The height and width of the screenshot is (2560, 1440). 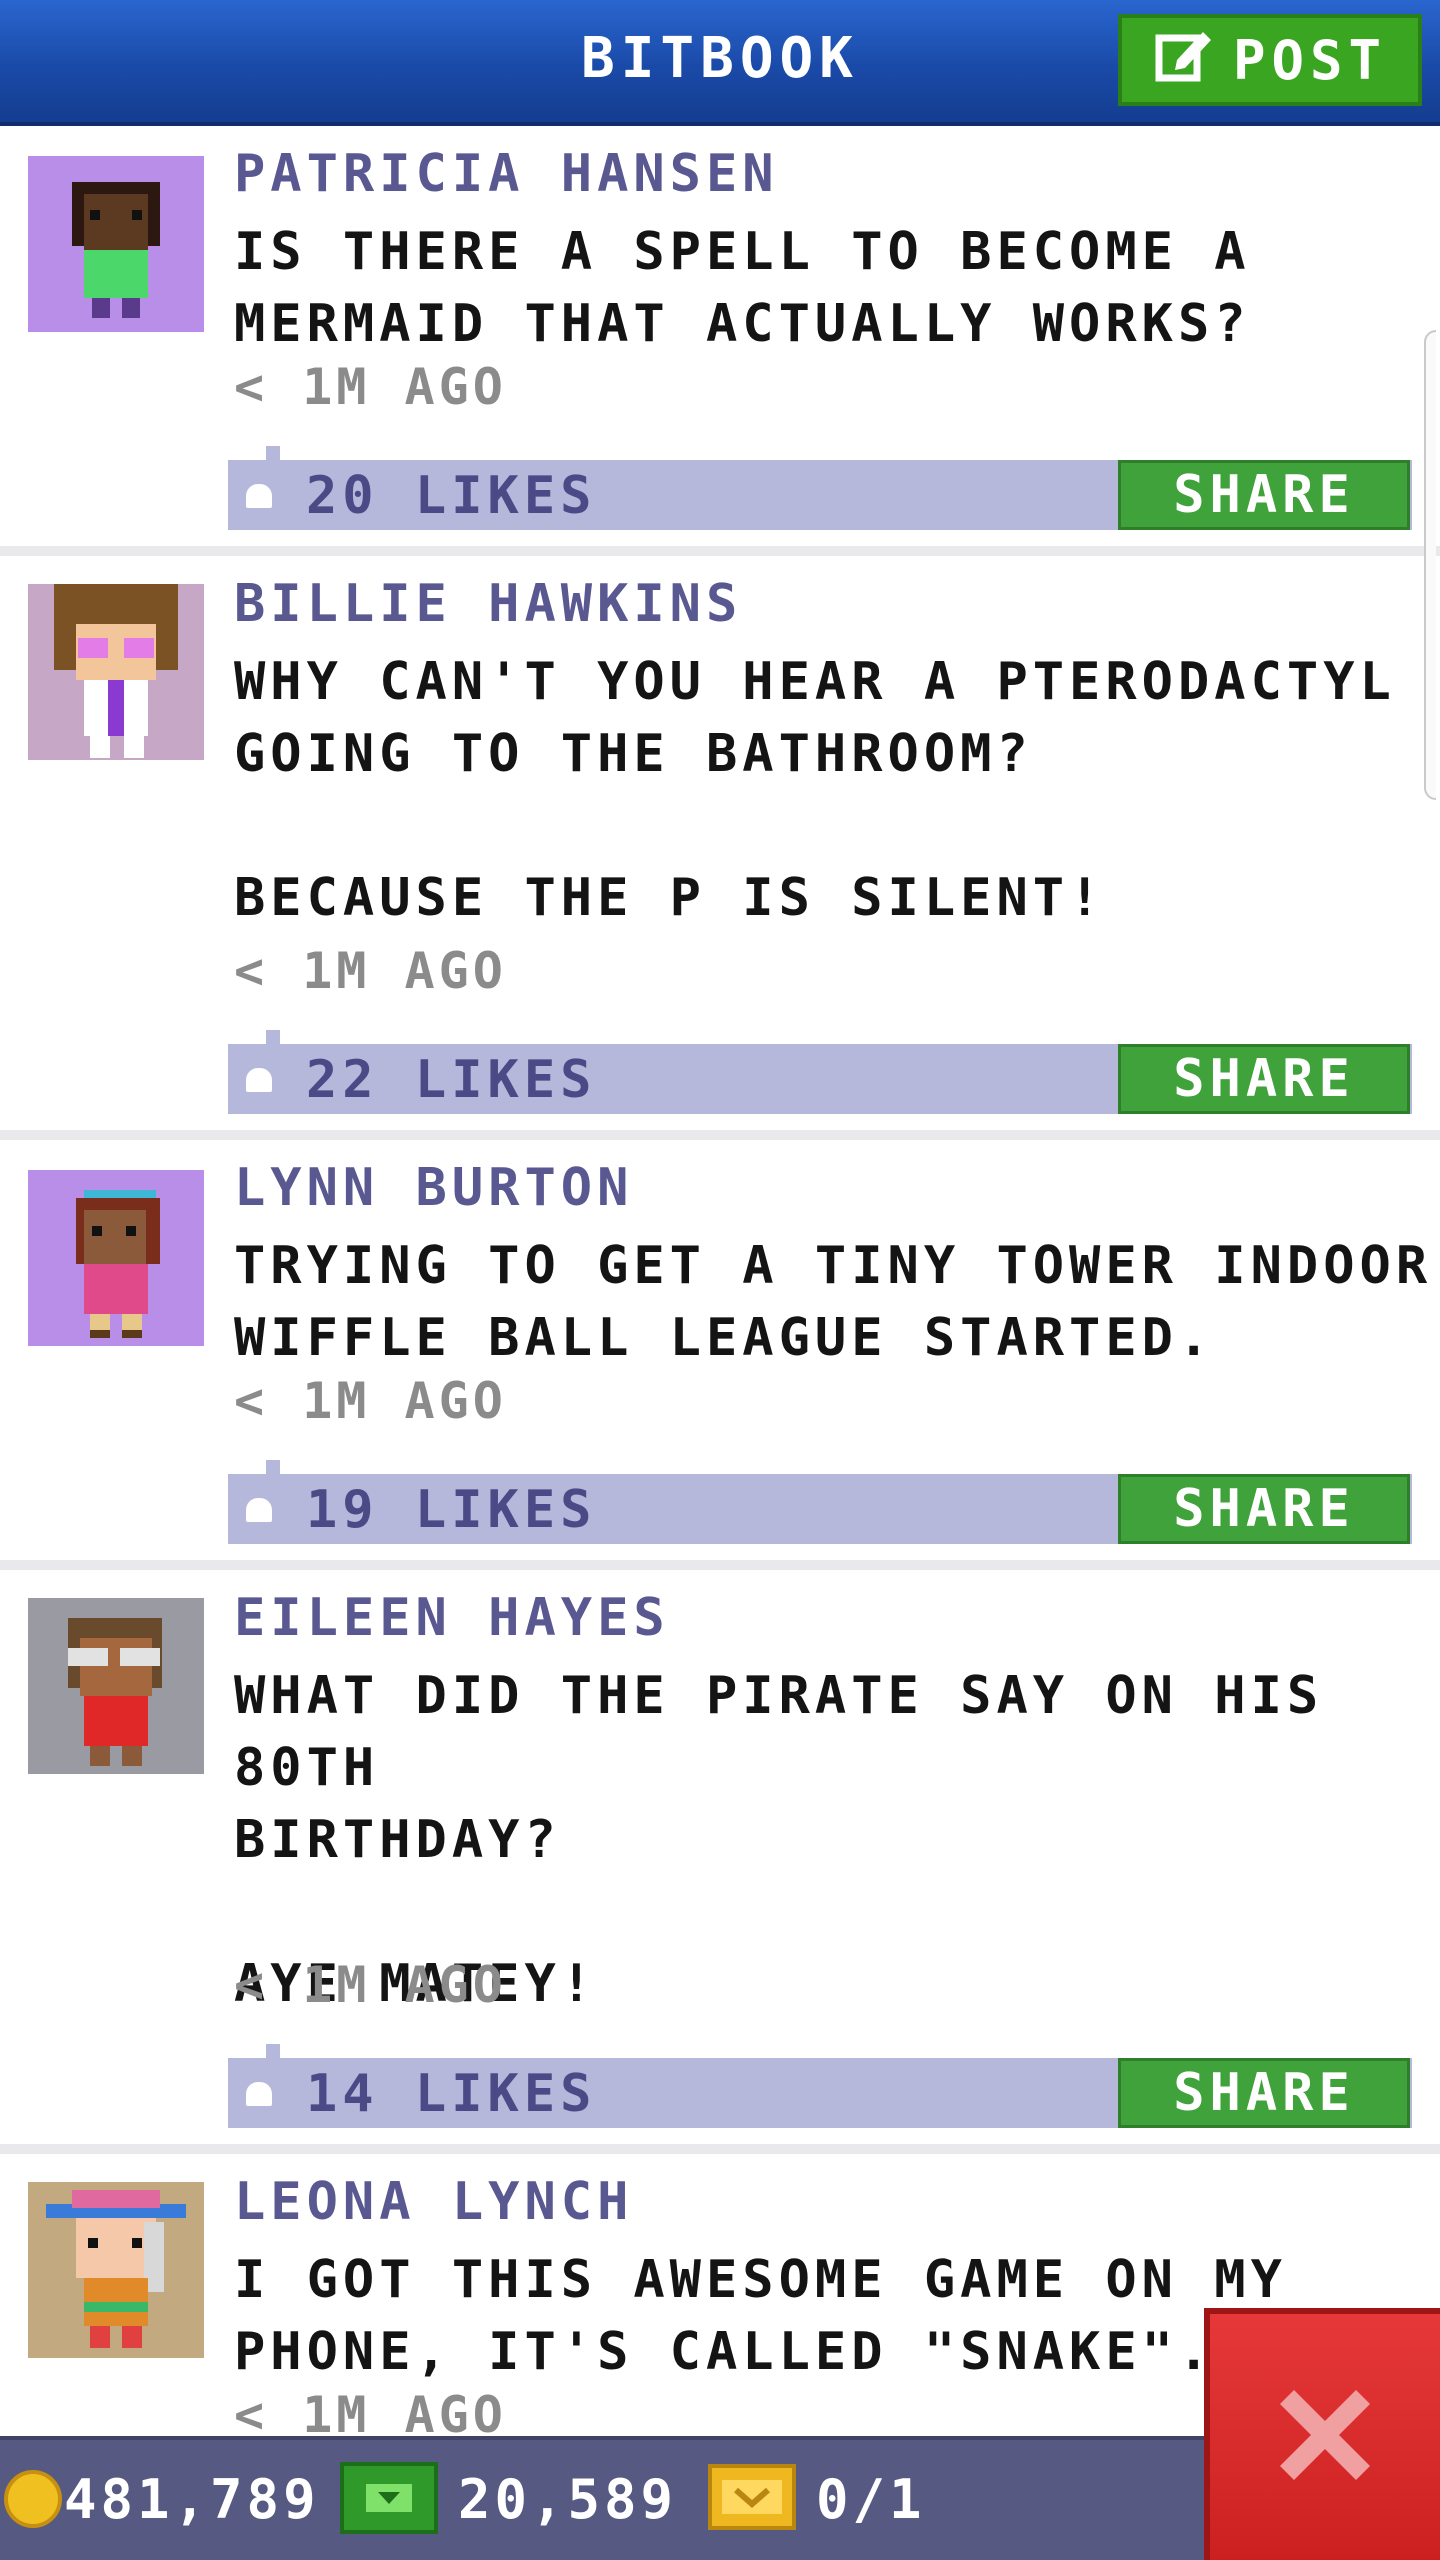 What do you see at coordinates (451, 1080) in the screenshot?
I see `likes-count: 22 LIKES` at bounding box center [451, 1080].